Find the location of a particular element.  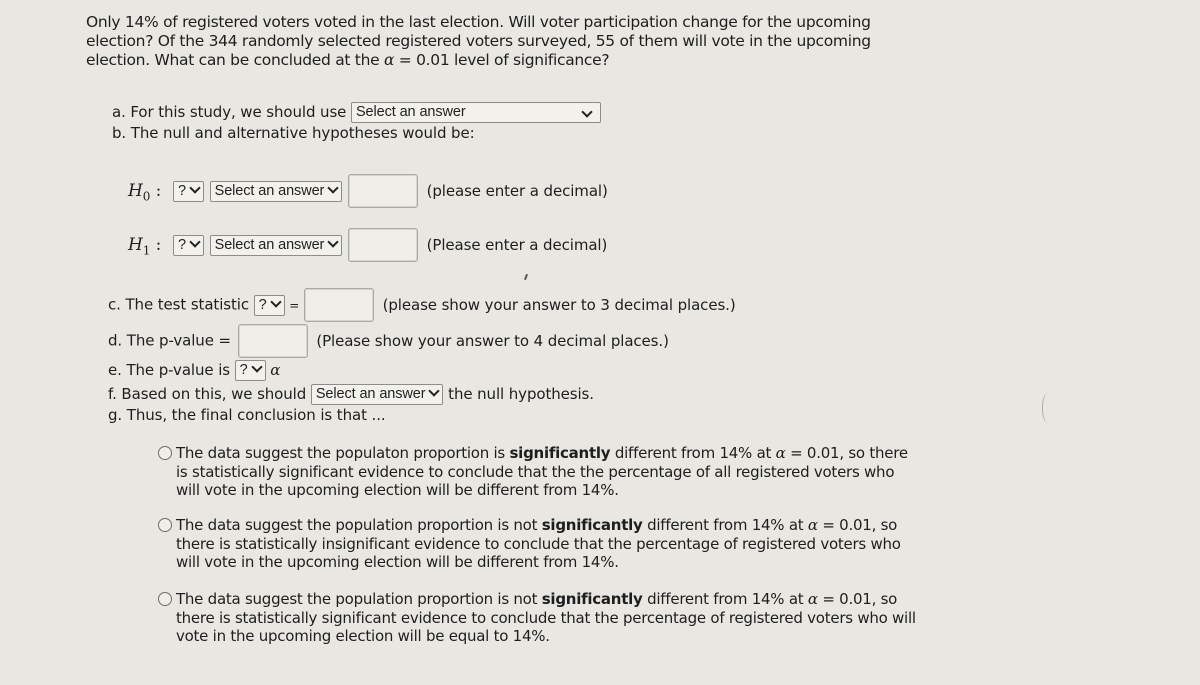

p-value-comparison-select: ? is located at coordinates (250, 370).